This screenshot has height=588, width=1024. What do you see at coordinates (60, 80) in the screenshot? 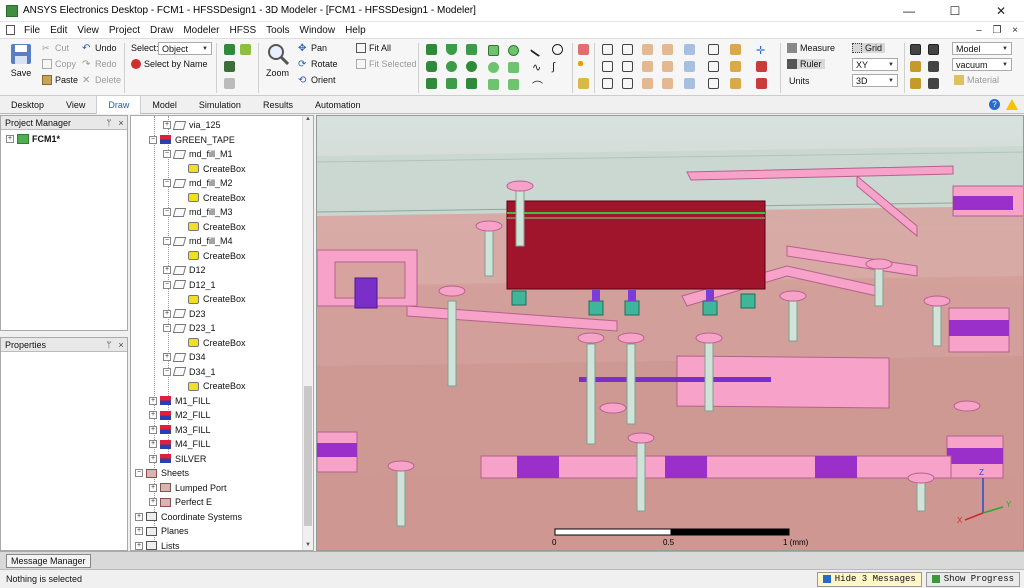
I see `paste-button: Paste` at bounding box center [60, 80].